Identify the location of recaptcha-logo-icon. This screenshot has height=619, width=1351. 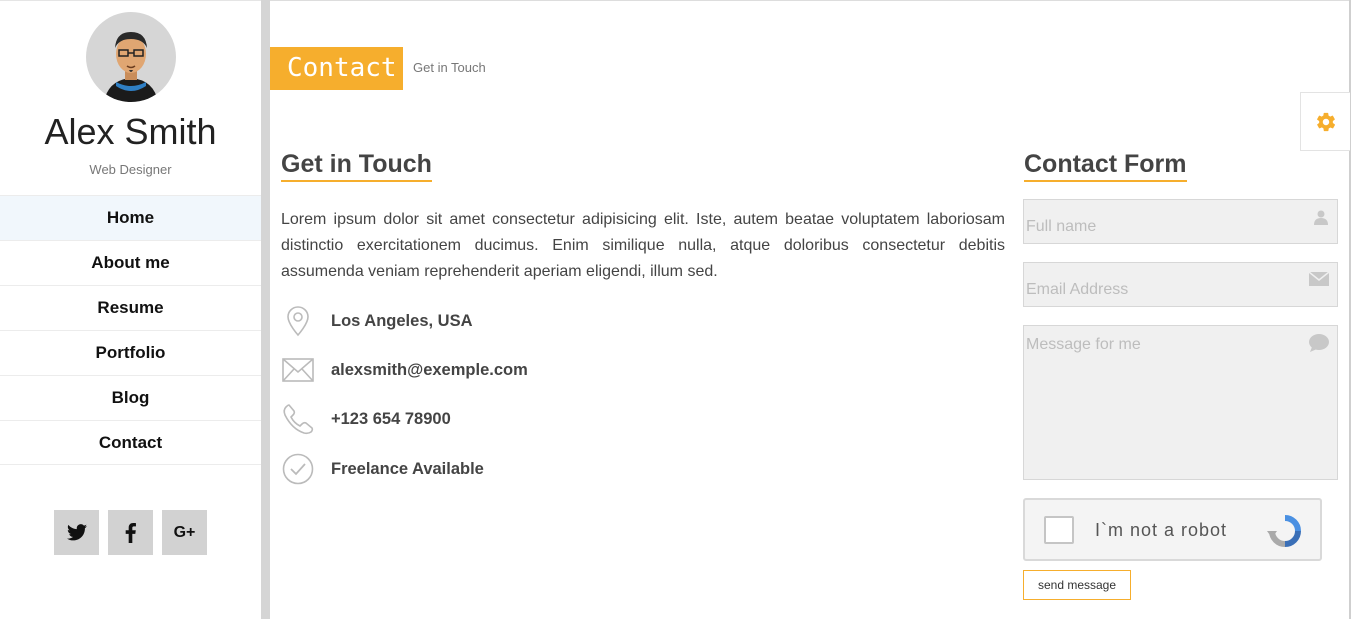
(1285, 533).